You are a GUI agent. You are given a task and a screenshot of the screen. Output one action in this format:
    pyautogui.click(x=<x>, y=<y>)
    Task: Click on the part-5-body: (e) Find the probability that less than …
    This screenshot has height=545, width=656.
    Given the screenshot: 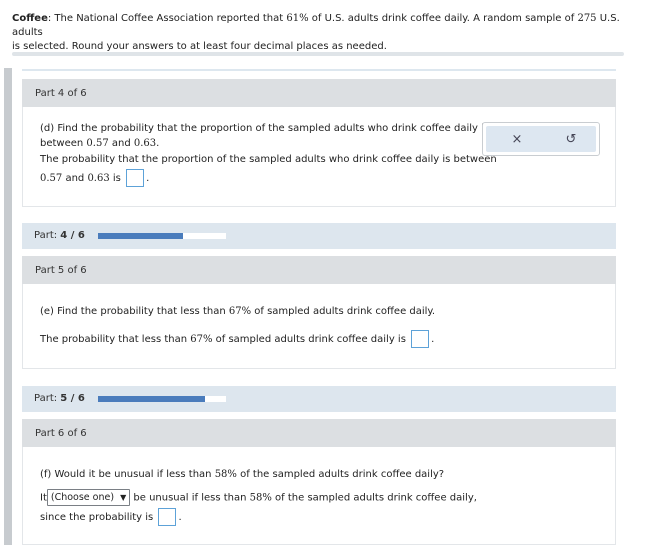 What is the action you would take?
    pyautogui.click(x=319, y=326)
    